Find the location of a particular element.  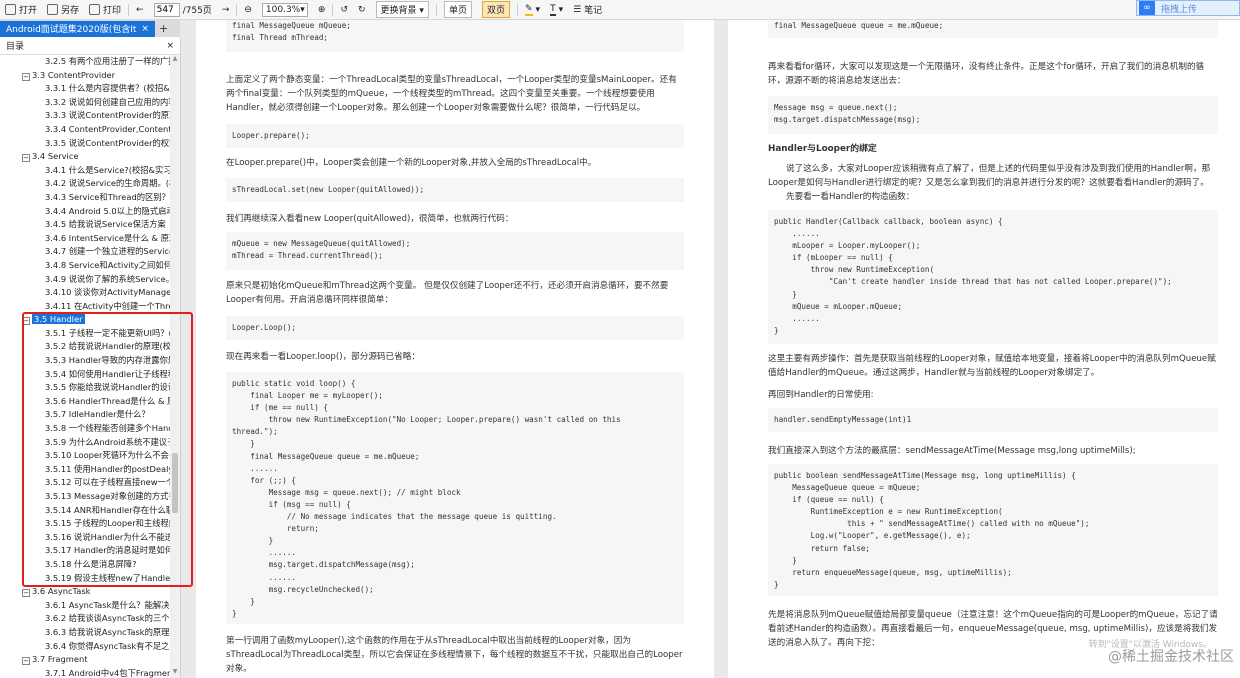

toc-item: 3.4.7 创建一个独立进程的Service is located at coordinates (85, 252).